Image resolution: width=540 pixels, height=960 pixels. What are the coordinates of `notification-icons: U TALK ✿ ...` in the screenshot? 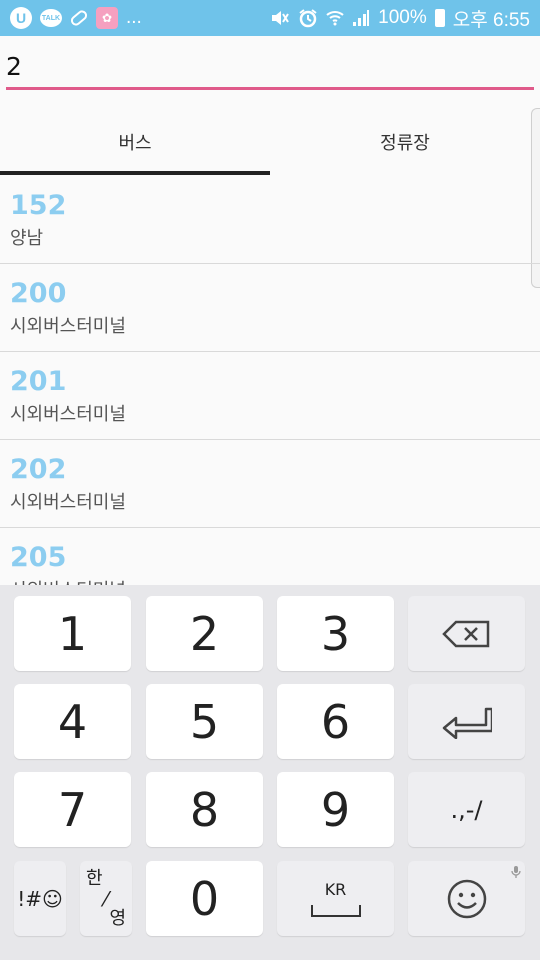 It's located at (76, 18).